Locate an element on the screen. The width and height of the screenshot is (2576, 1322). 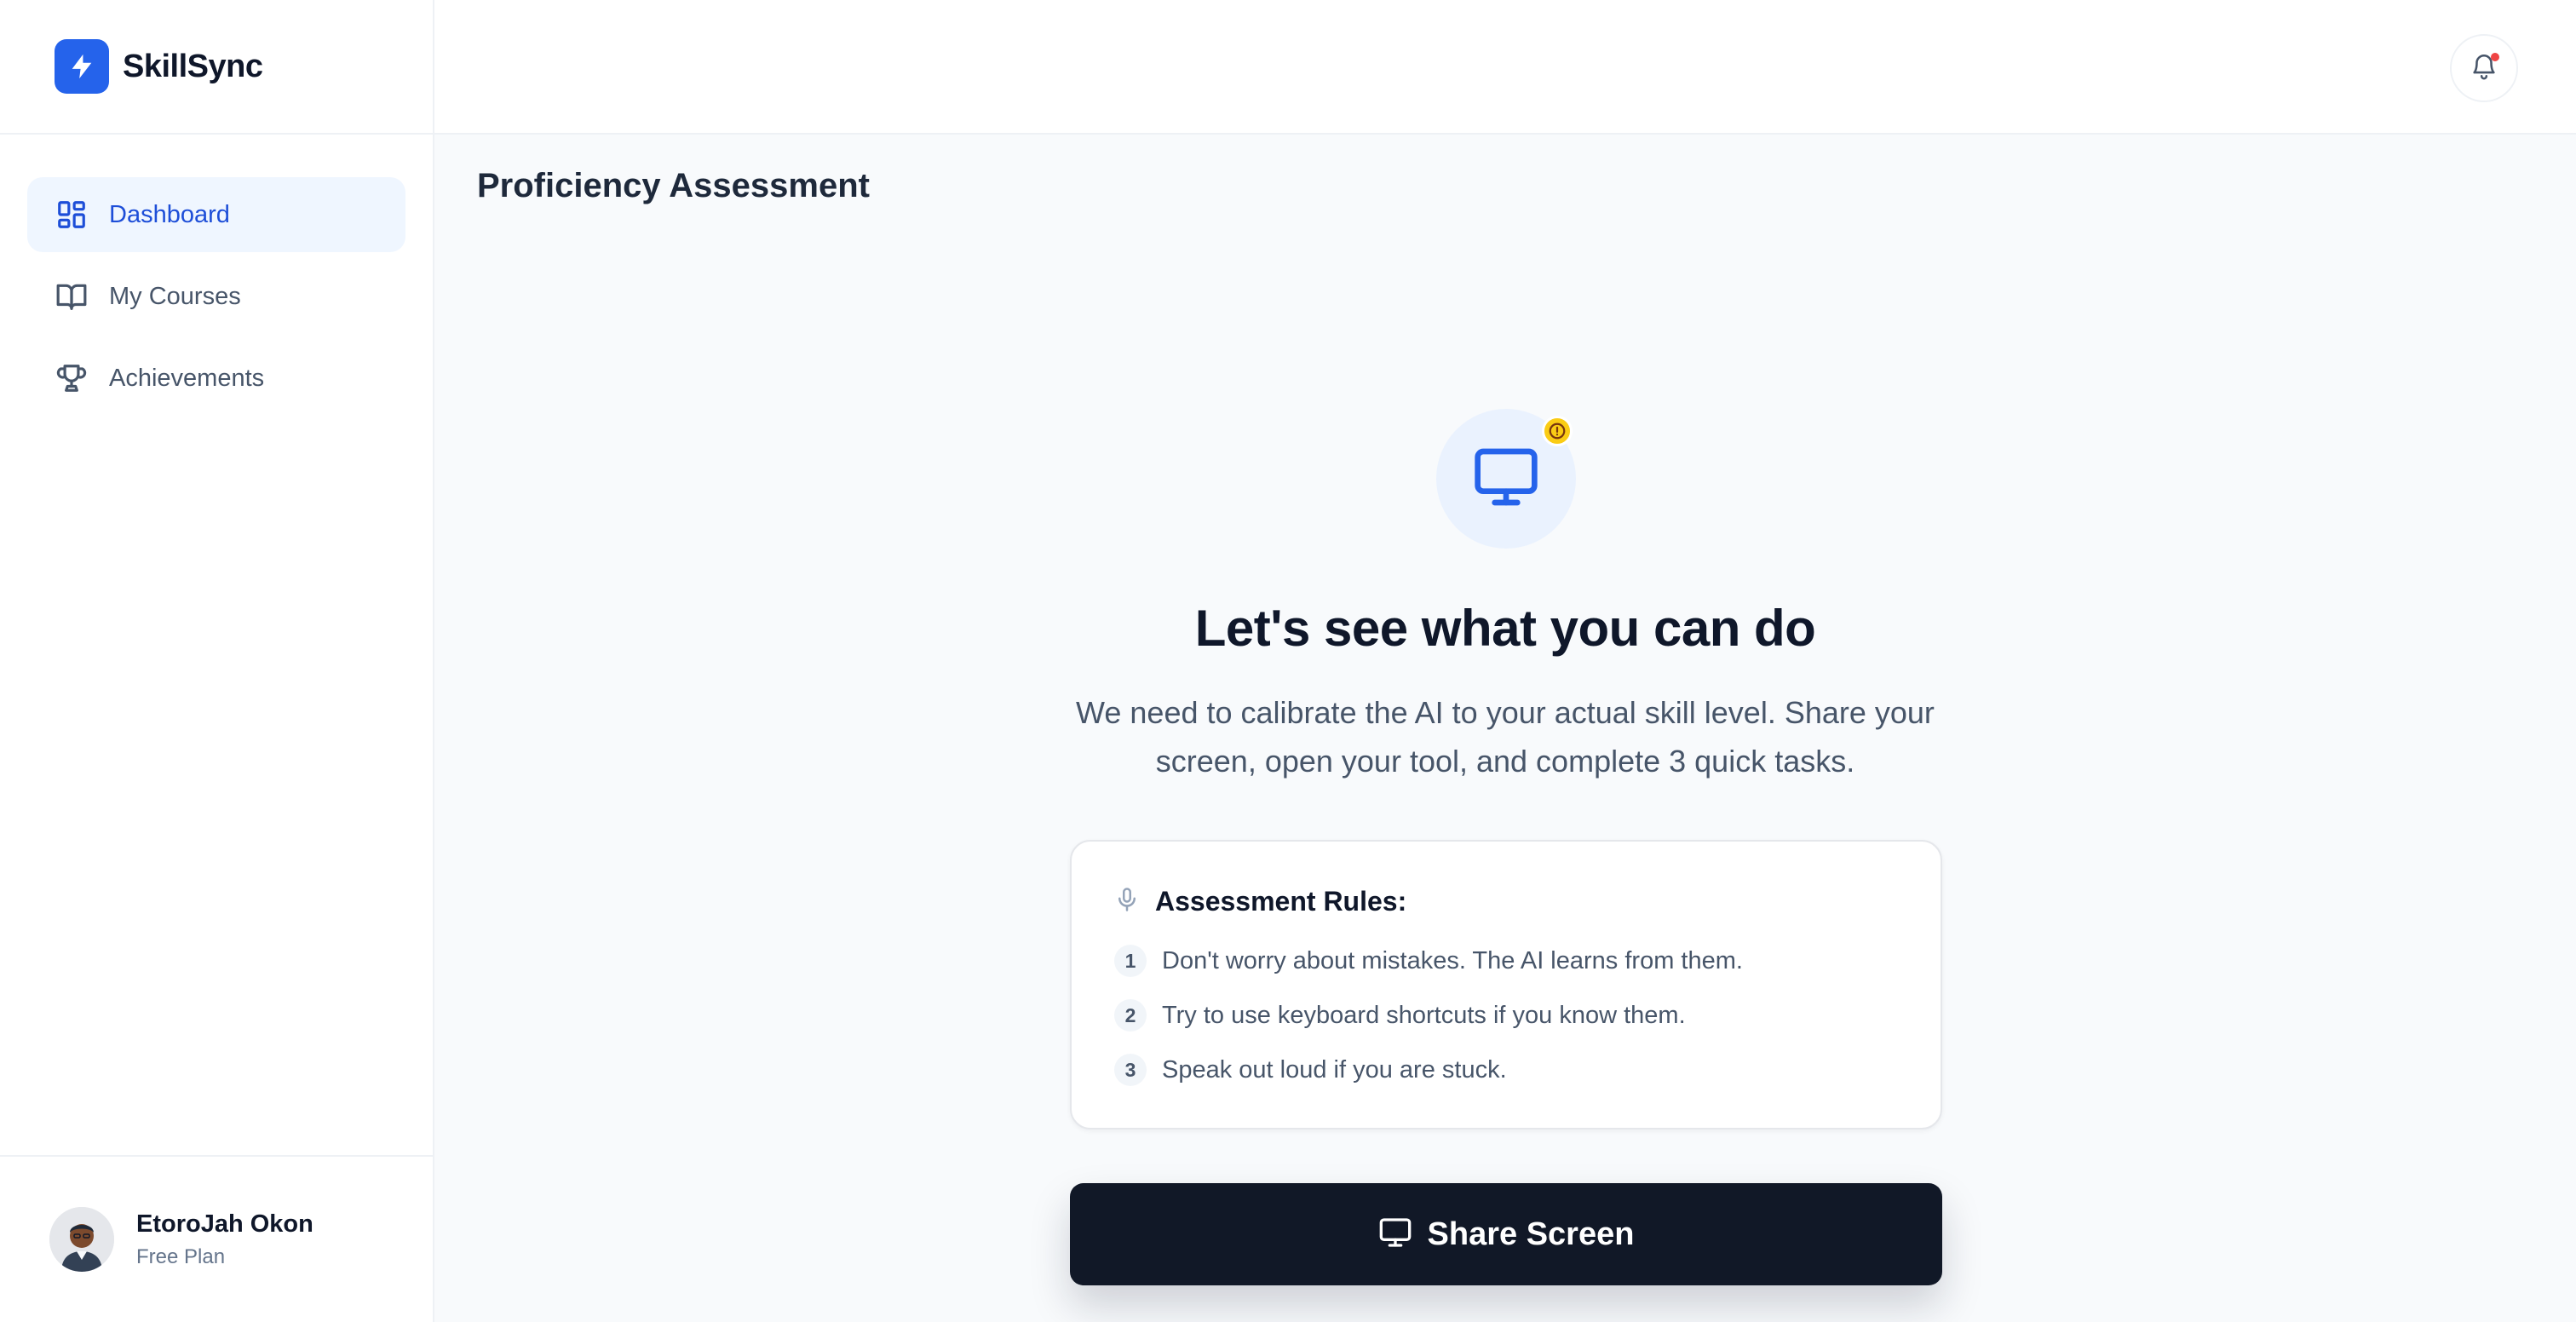
sidebar-item-my-courses: My Courses is located at coordinates (216, 296).